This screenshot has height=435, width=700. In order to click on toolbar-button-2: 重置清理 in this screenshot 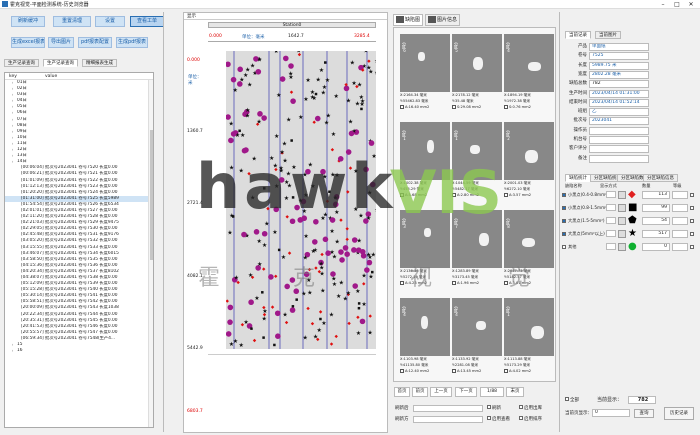, I will do `click(72, 21)`.